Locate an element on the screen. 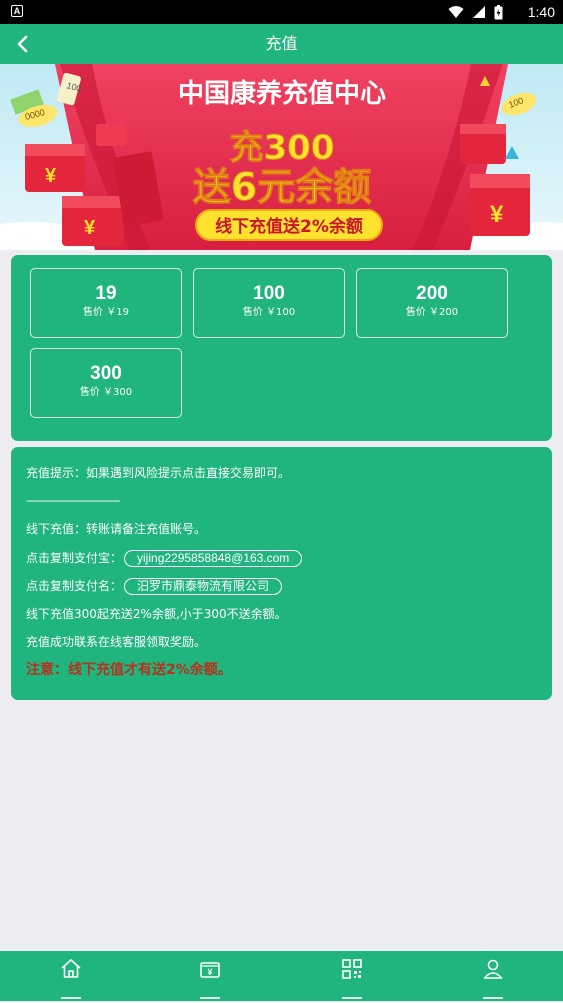 The image size is (563, 1003). battery-charging-icon is located at coordinates (498, 11).